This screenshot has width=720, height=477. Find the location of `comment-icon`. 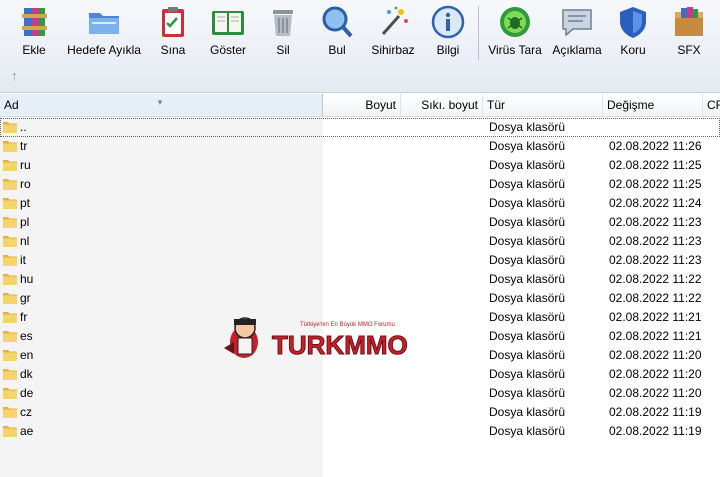

comment-icon is located at coordinates (577, 23).